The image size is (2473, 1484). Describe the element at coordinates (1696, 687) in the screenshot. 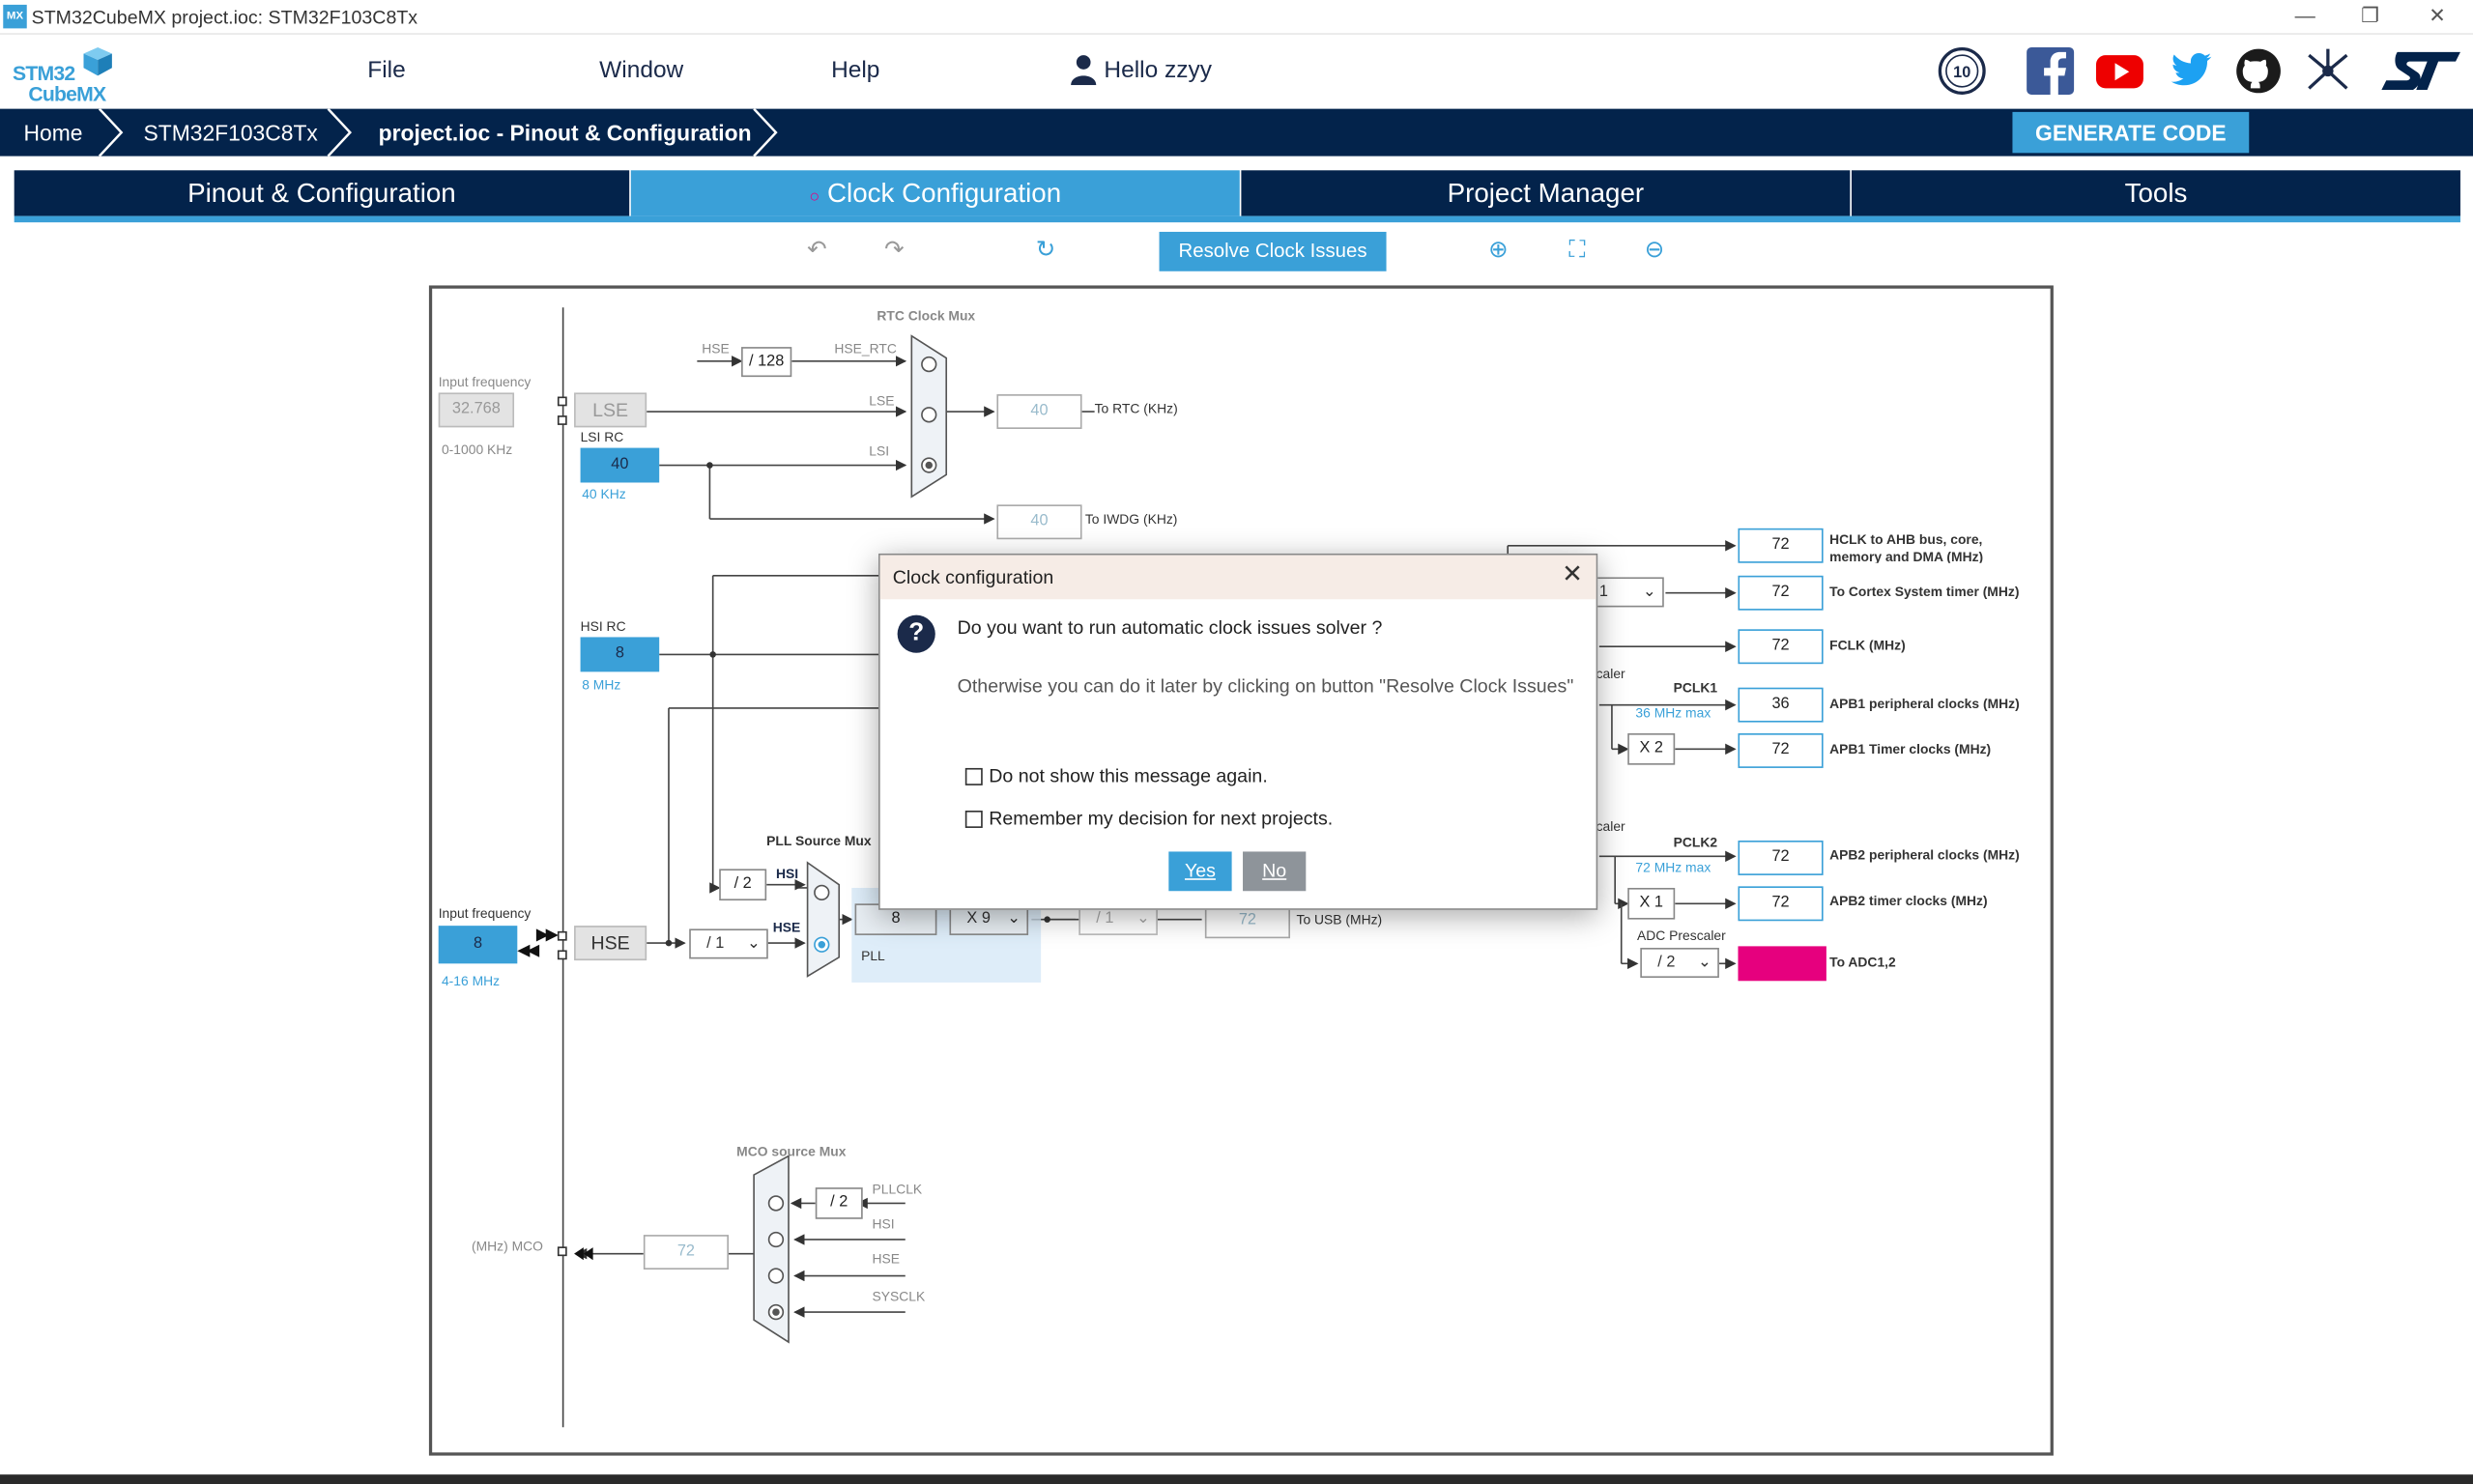

I see `pclk1-label: PCLK1` at that location.